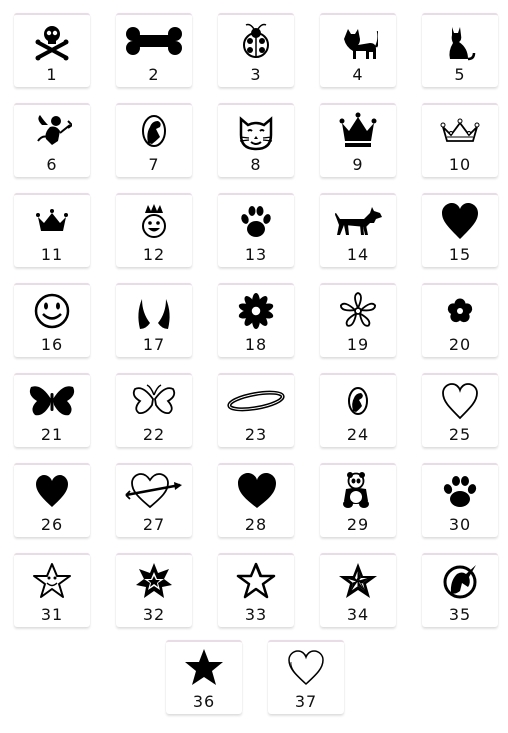  What do you see at coordinates (154, 140) in the screenshot?
I see `stencil-tile: 7` at bounding box center [154, 140].